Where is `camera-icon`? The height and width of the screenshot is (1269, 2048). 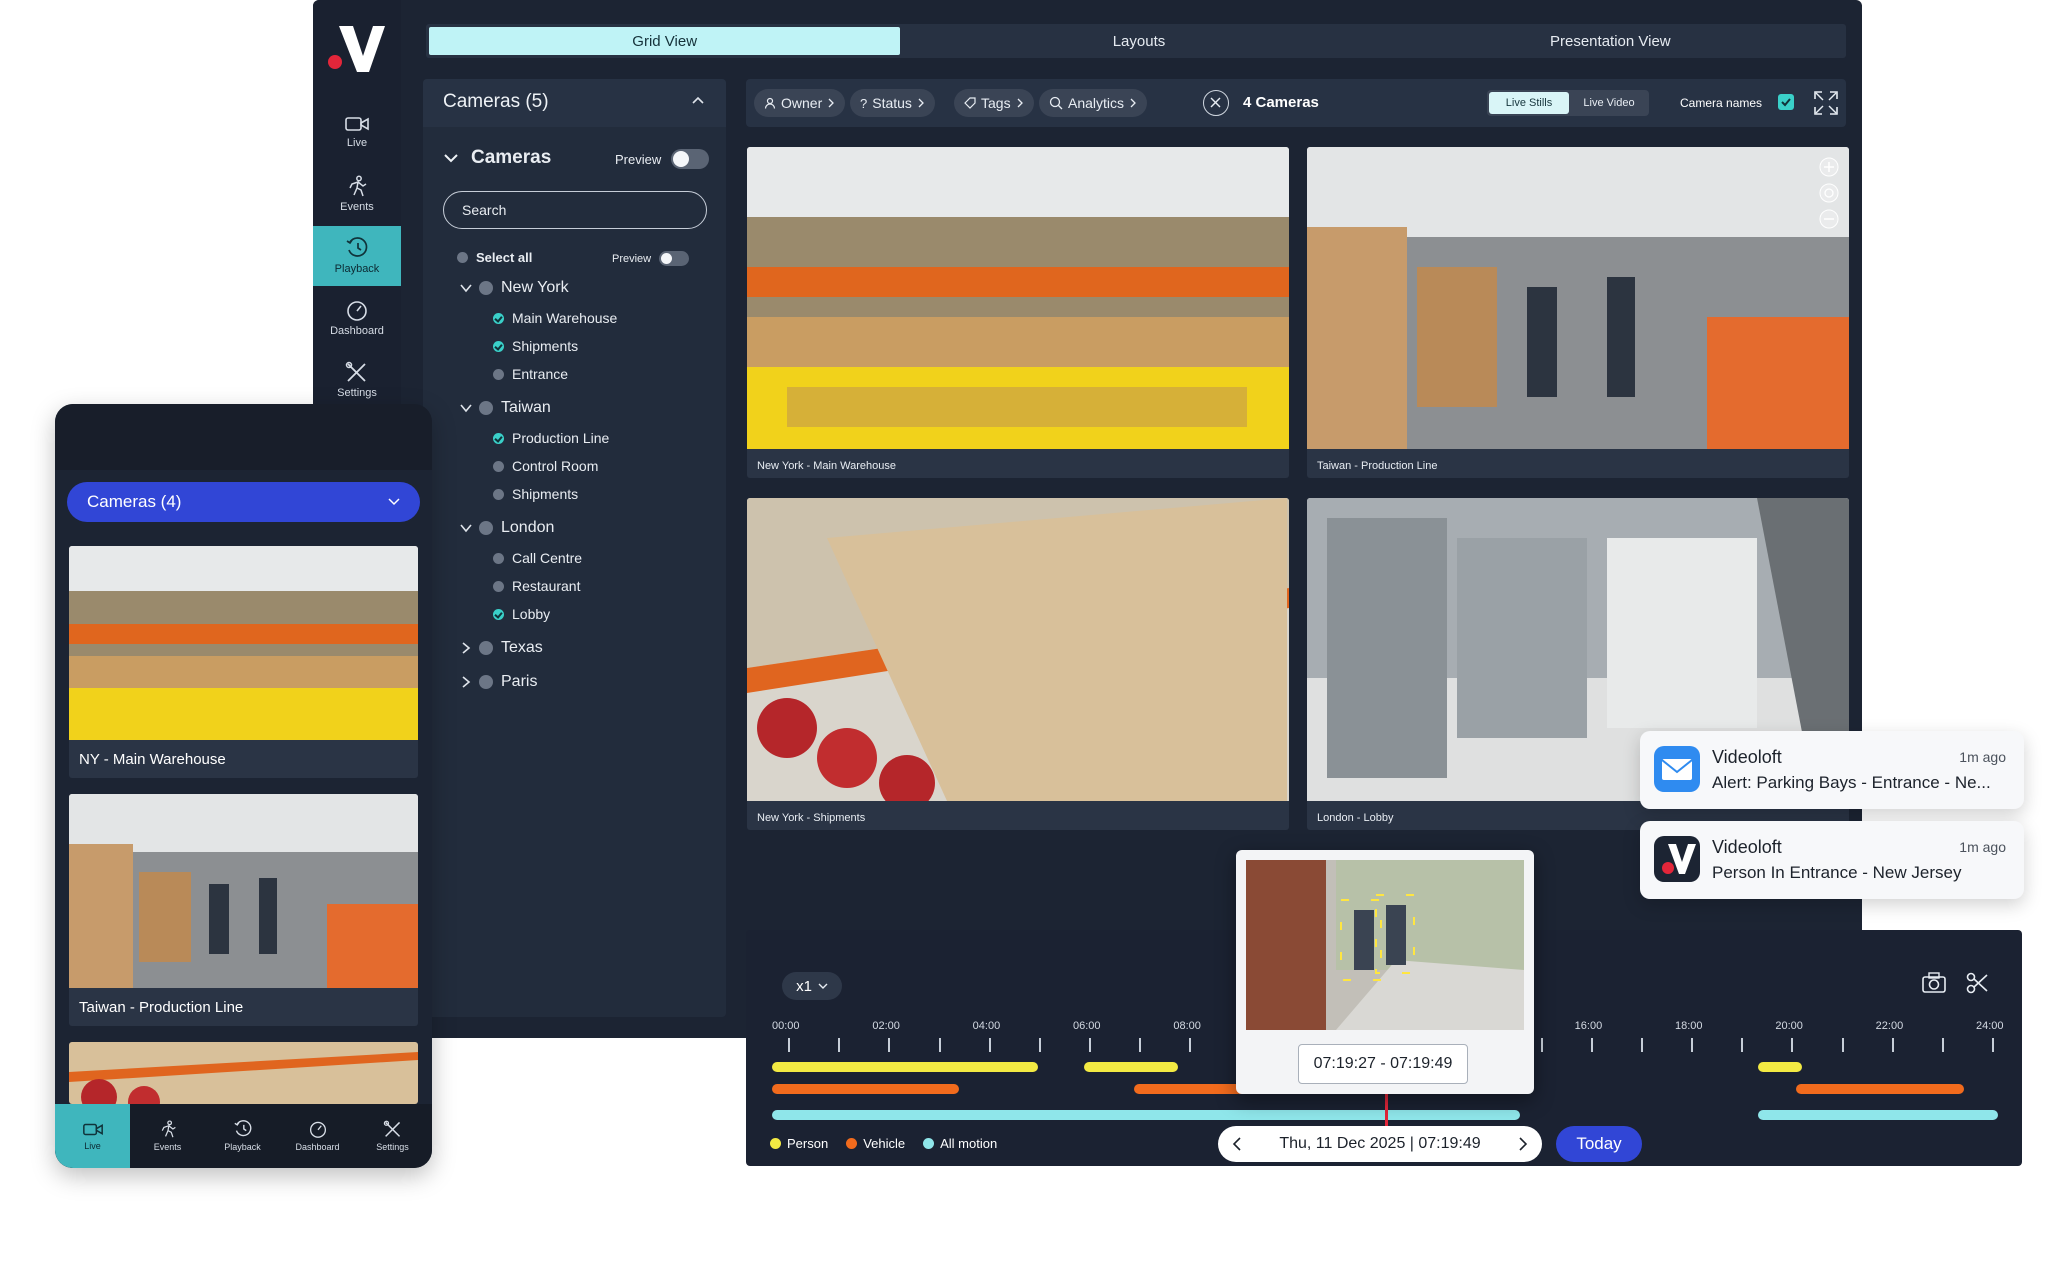
camera-icon is located at coordinates (357, 124).